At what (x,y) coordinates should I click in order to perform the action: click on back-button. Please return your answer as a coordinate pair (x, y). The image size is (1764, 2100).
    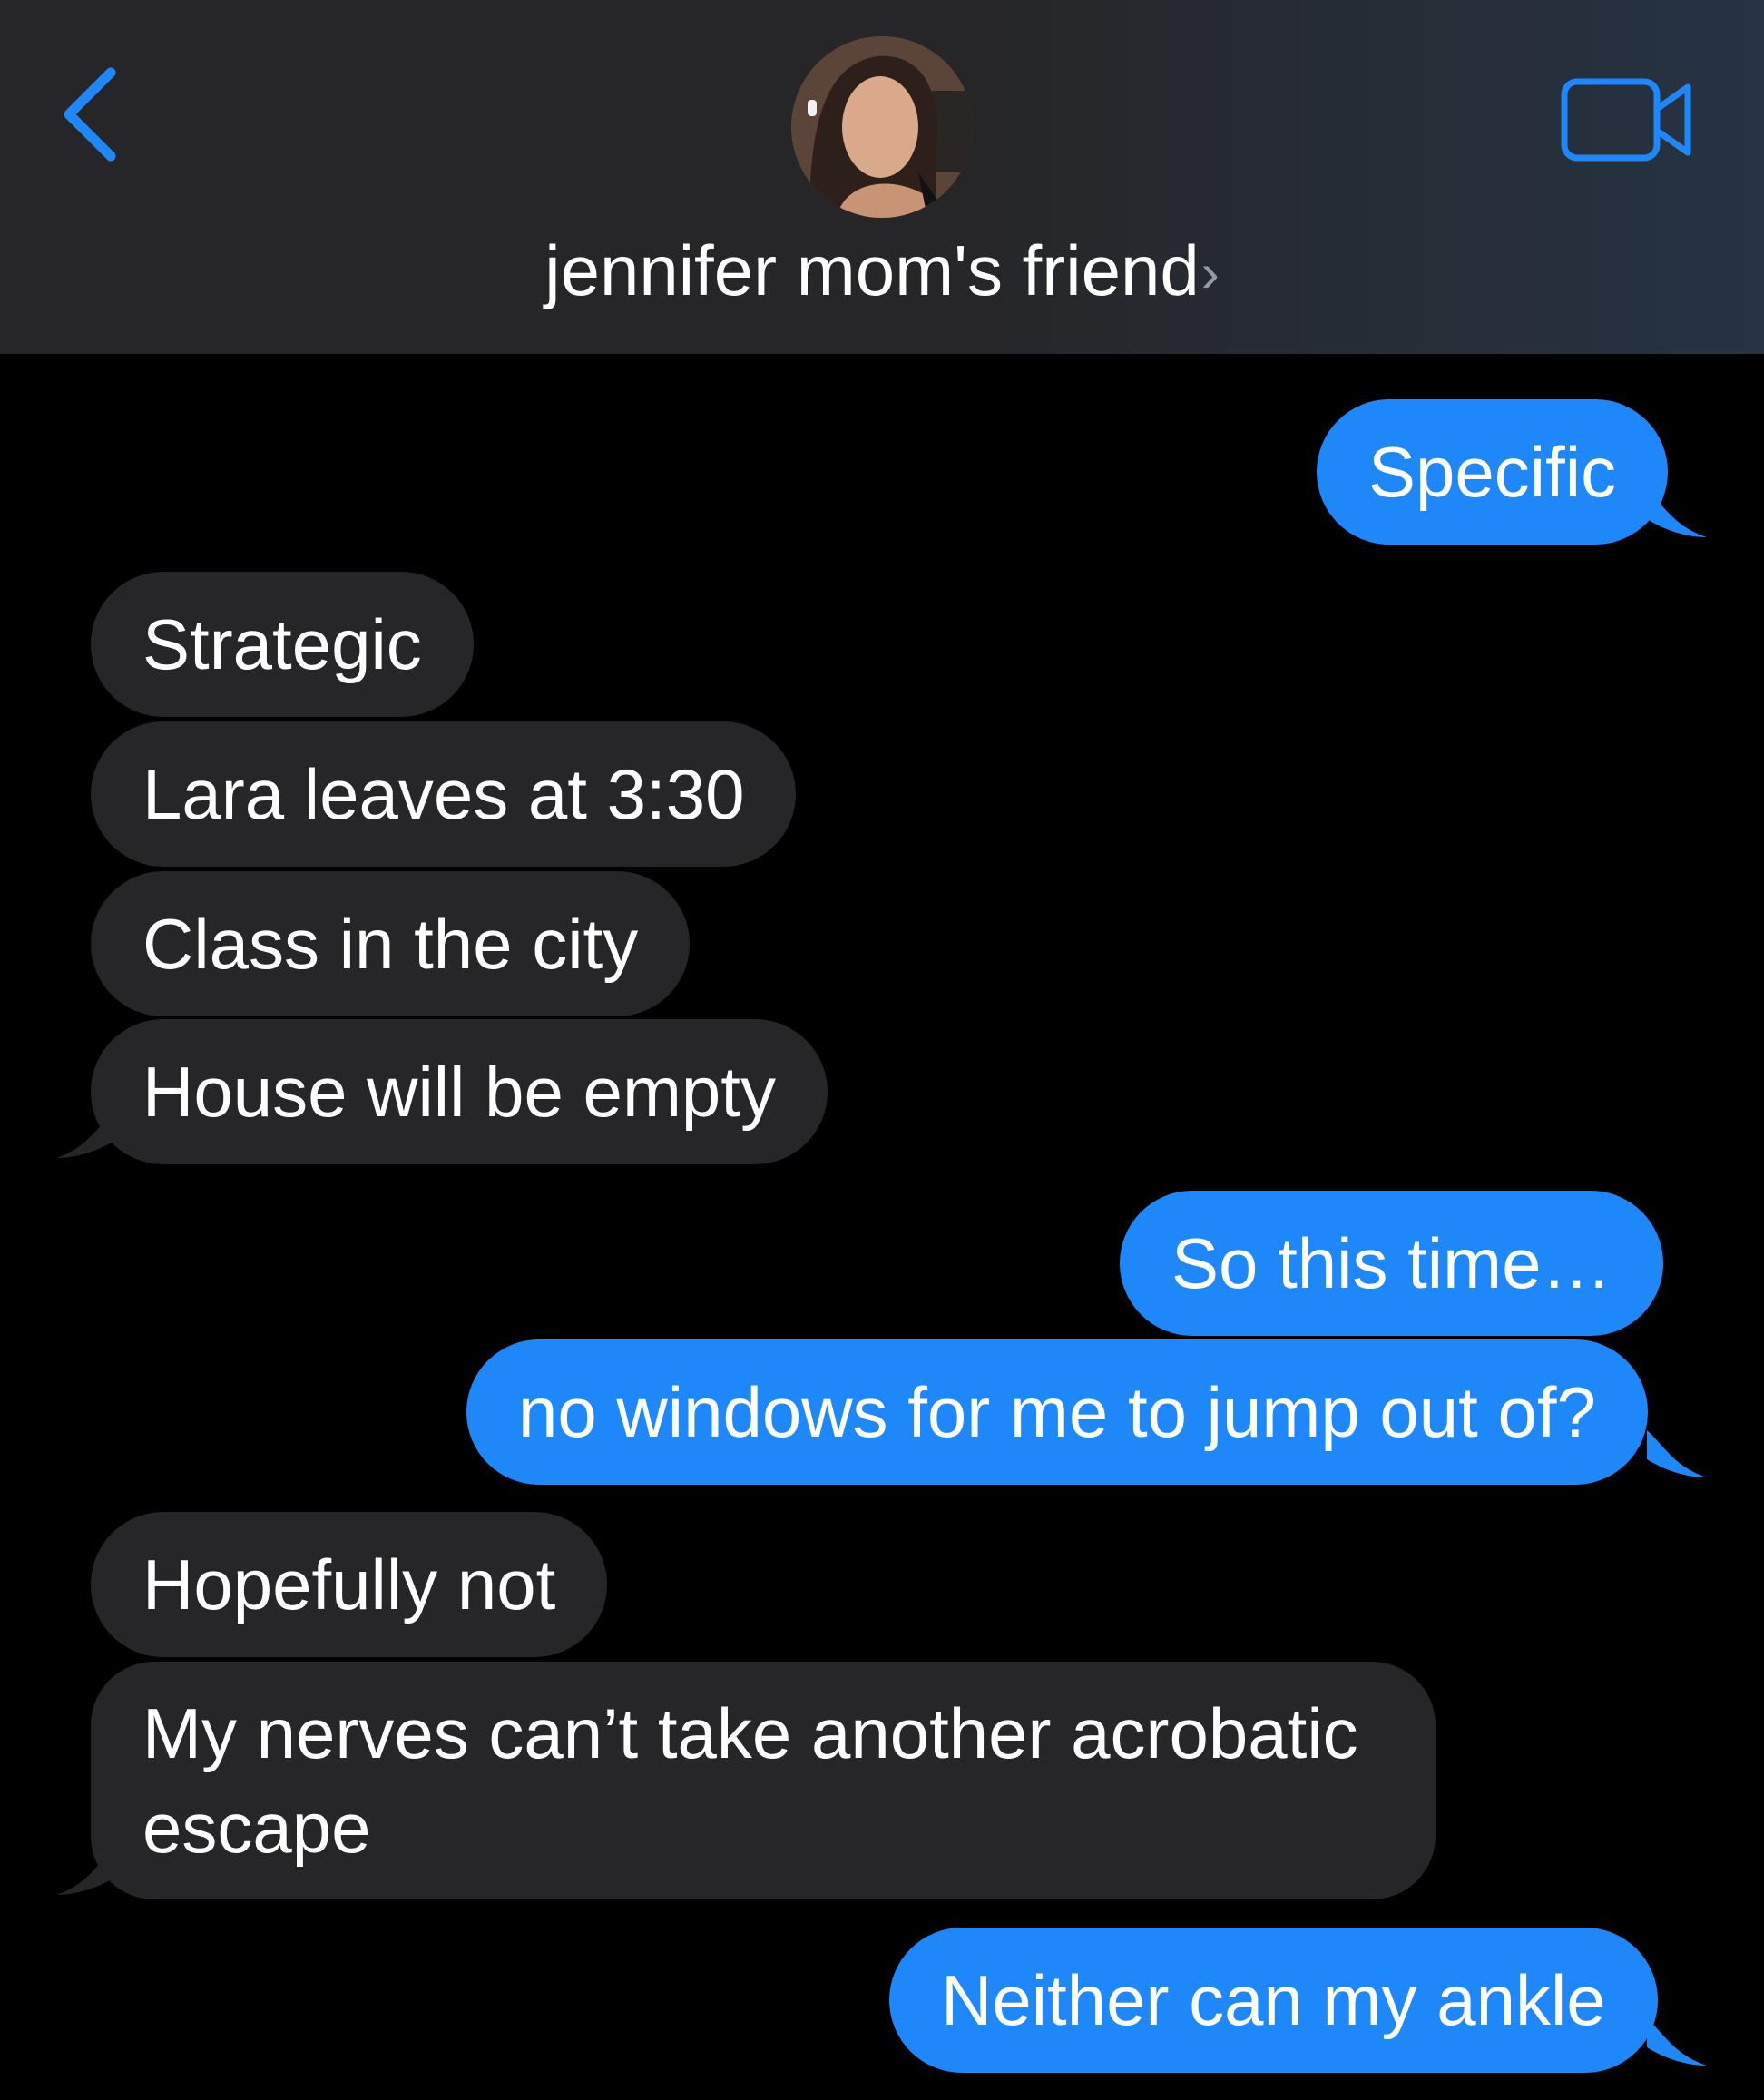
    Looking at the image, I should click on (93, 114).